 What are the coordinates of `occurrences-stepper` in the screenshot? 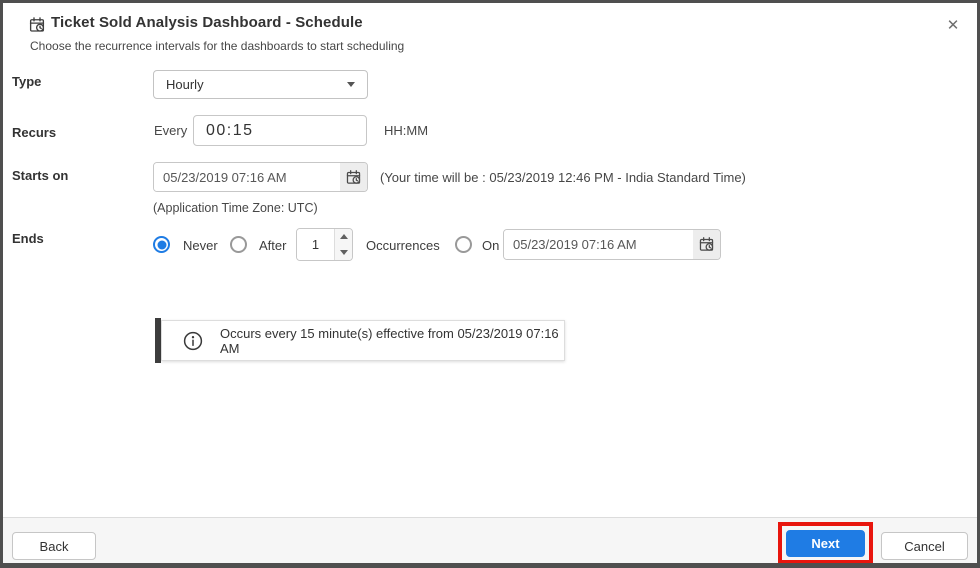 It's located at (324, 244).